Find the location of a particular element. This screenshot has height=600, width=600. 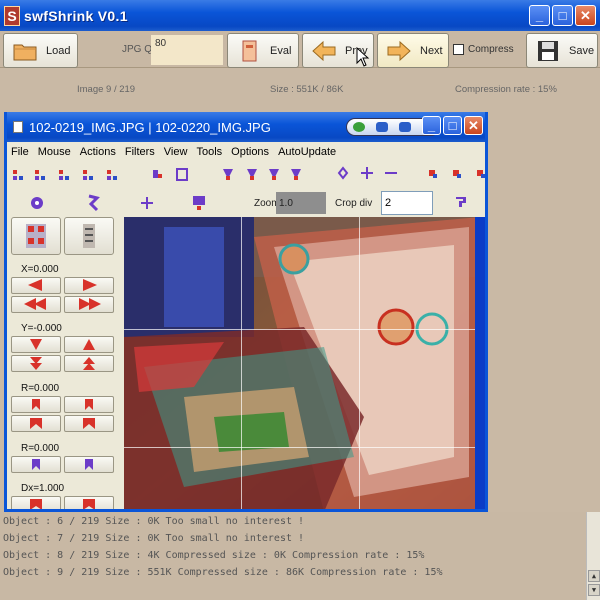

dx-decrease-button is located at coordinates (36, 502).